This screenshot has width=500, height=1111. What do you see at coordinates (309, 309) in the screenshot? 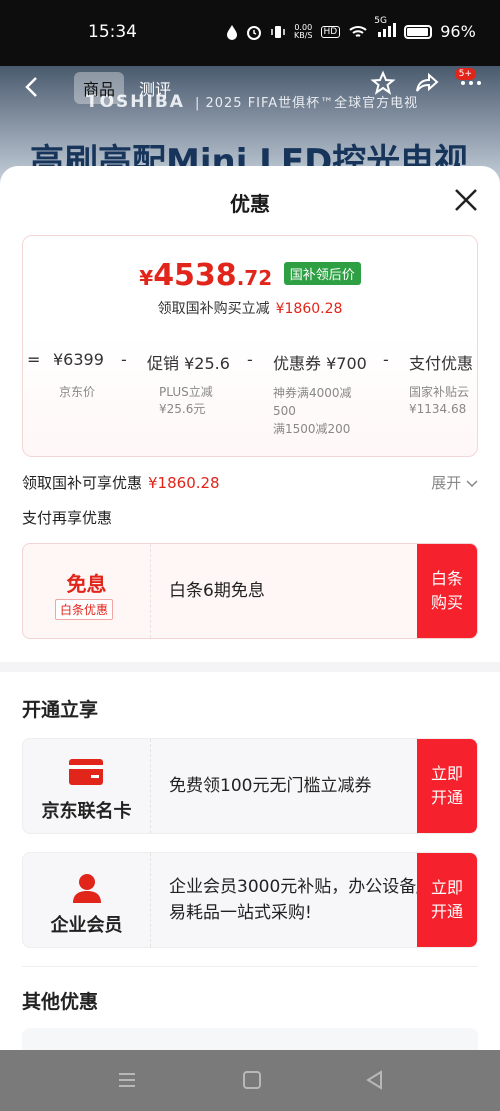
I see `price-sub-amount: ¥1860.28` at bounding box center [309, 309].